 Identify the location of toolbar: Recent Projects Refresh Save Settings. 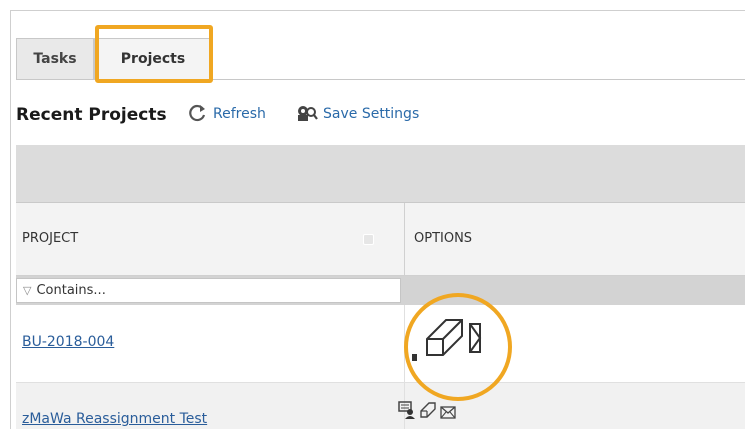
(380, 115).